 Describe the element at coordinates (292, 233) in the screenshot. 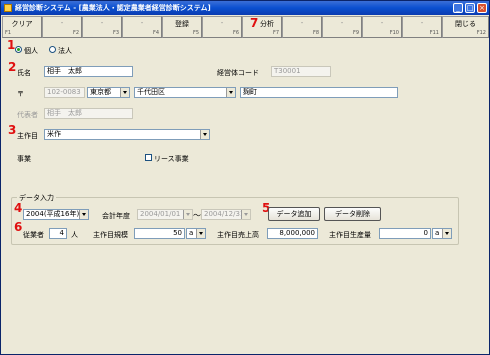

I see `crop-sales-field: 8,000,000` at that location.